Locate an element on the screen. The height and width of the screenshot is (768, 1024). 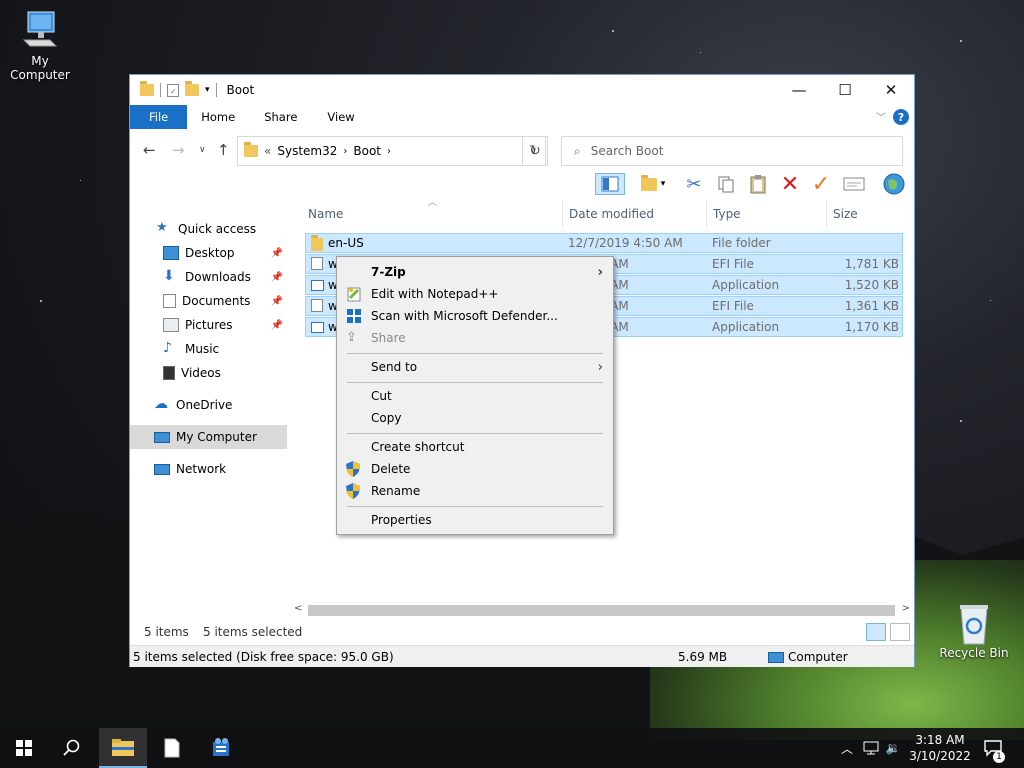
up-icon: ↑ is located at coordinates (223, 150).